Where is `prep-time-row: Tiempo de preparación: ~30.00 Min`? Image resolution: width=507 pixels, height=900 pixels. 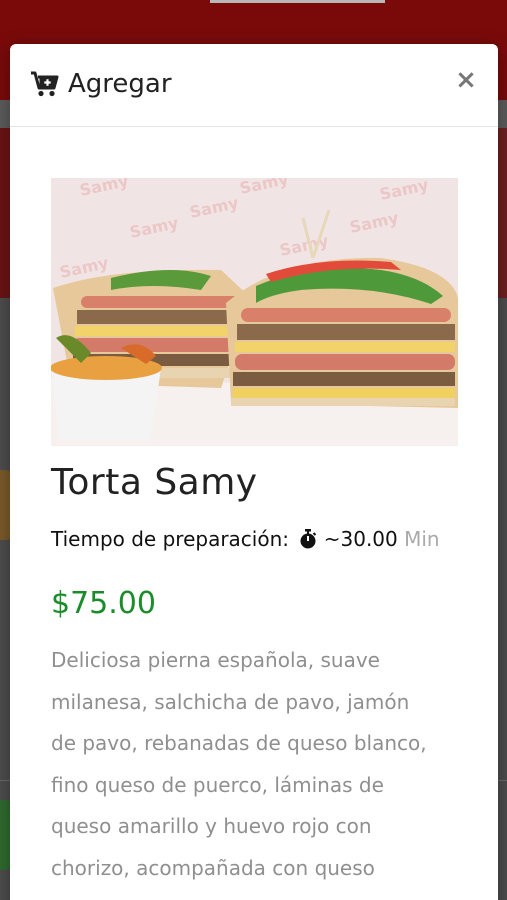 prep-time-row: Tiempo de preparación: ~30.00 Min is located at coordinates (245, 539).